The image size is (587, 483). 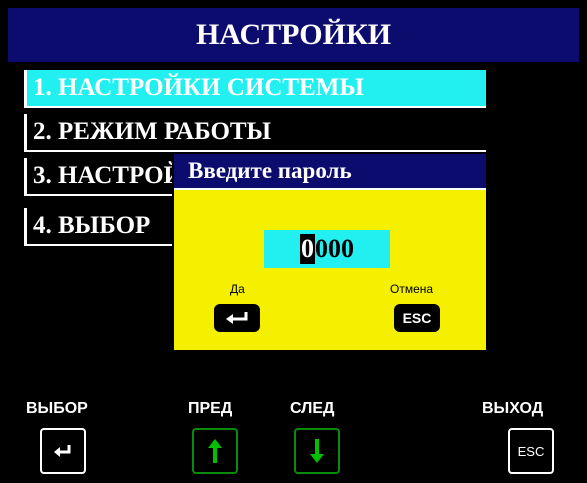 What do you see at coordinates (307, 249) in the screenshot?
I see `password-cursor-digit: 0` at bounding box center [307, 249].